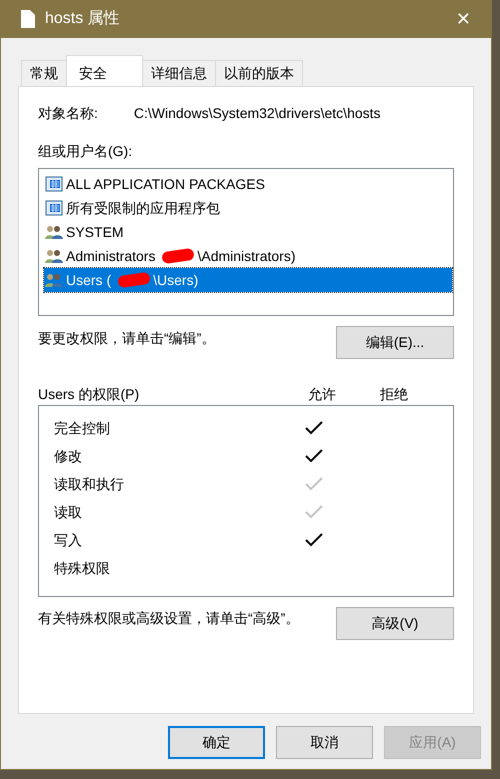 The image size is (500, 779). I want to click on permission-name: 读取, so click(68, 512).